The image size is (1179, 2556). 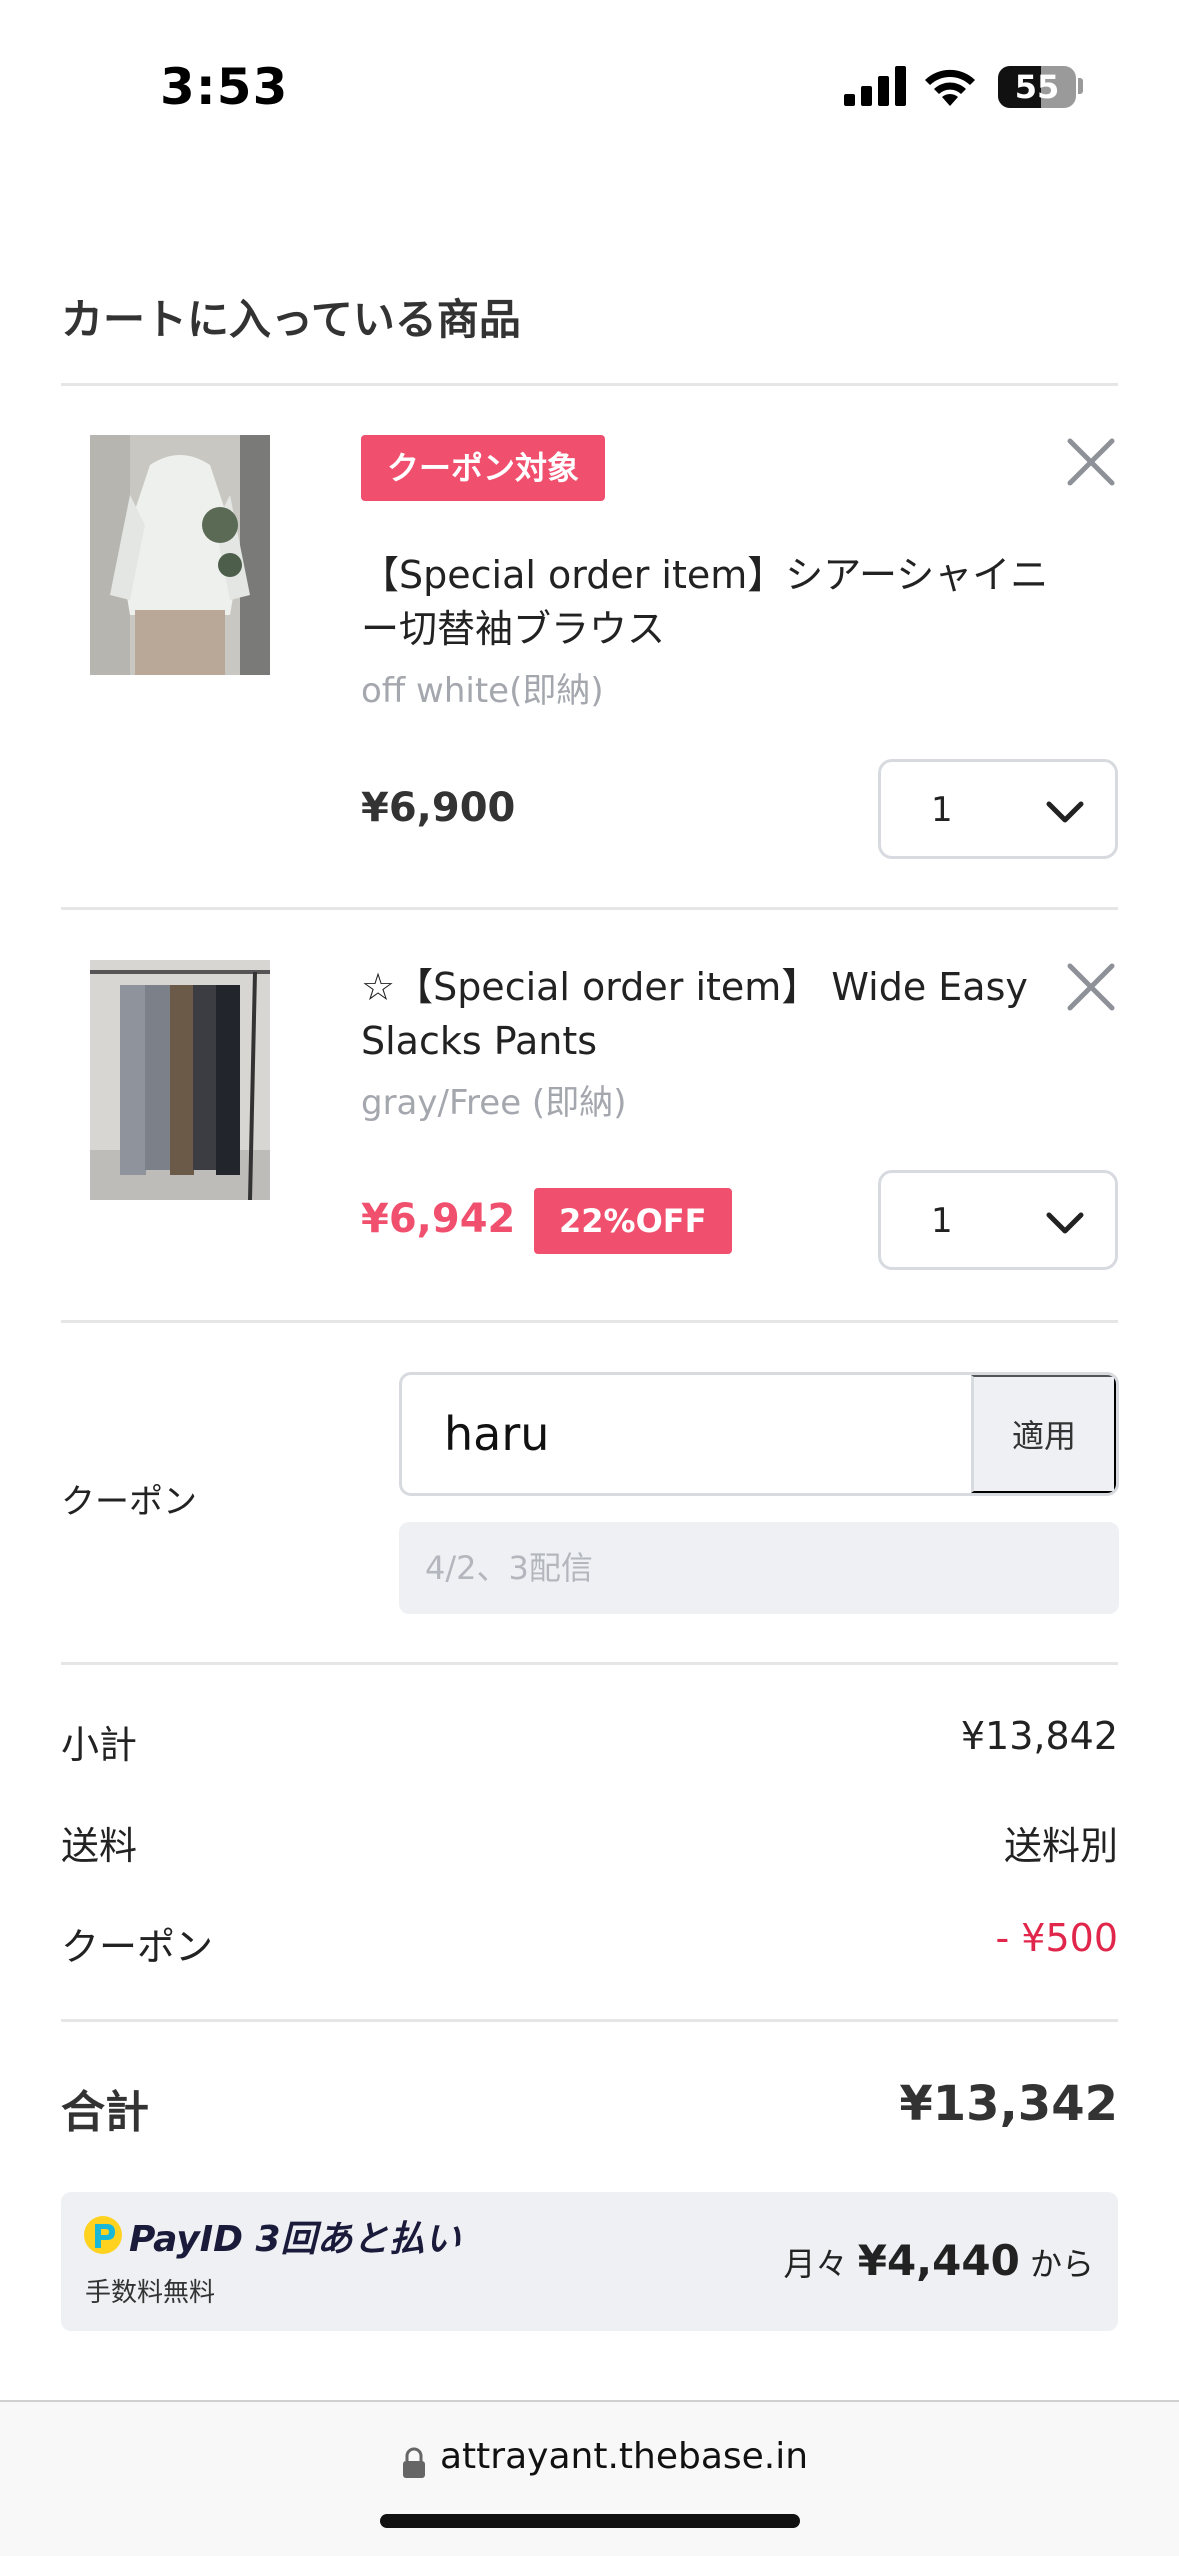 I want to click on product-price: ¥6,900, so click(x=438, y=808).